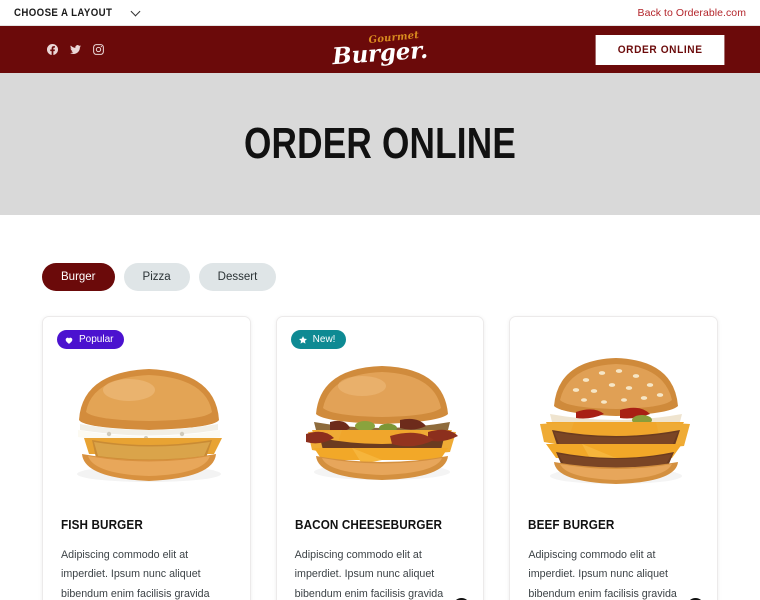  I want to click on instagram-icon, so click(98, 49).